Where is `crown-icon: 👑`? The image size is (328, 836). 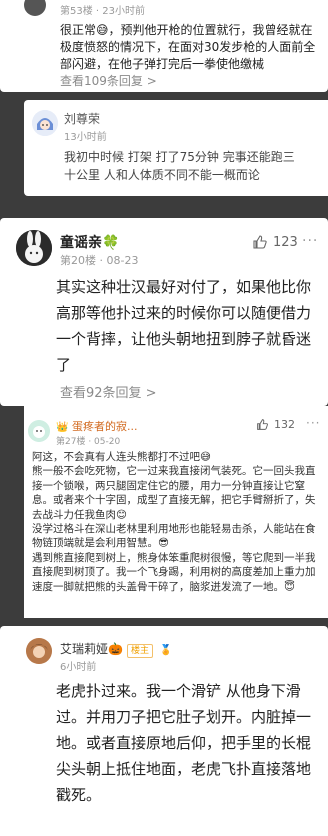 crown-icon: 👑 is located at coordinates (62, 427).